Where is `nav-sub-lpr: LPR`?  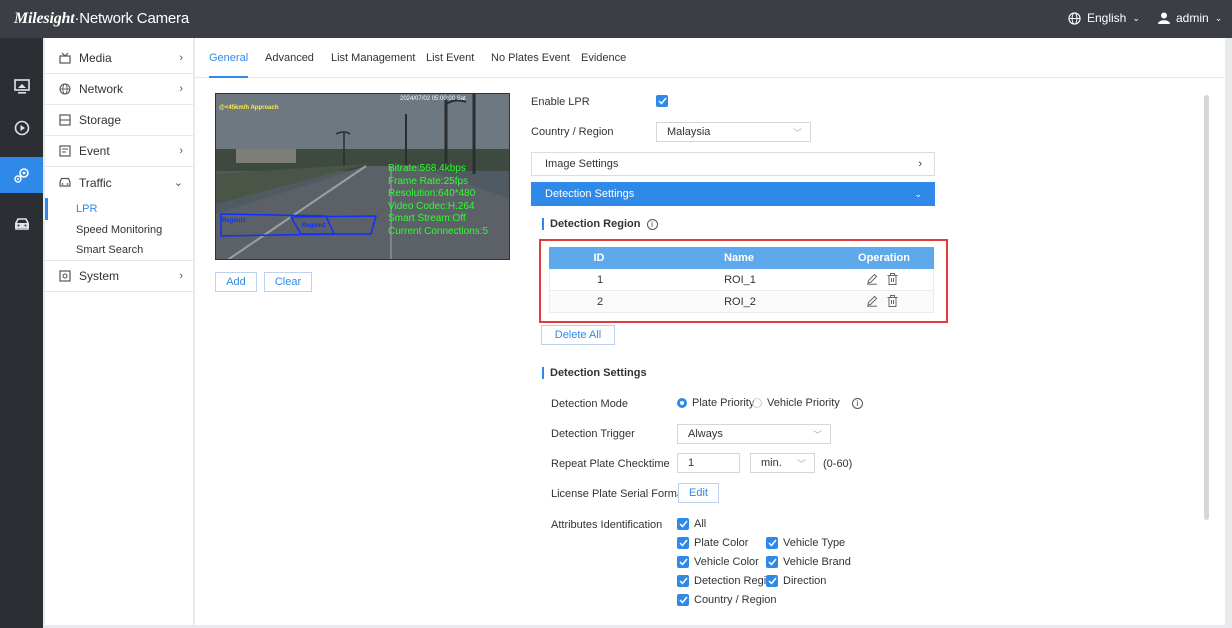
nav-sub-lpr: LPR is located at coordinates (119, 209).